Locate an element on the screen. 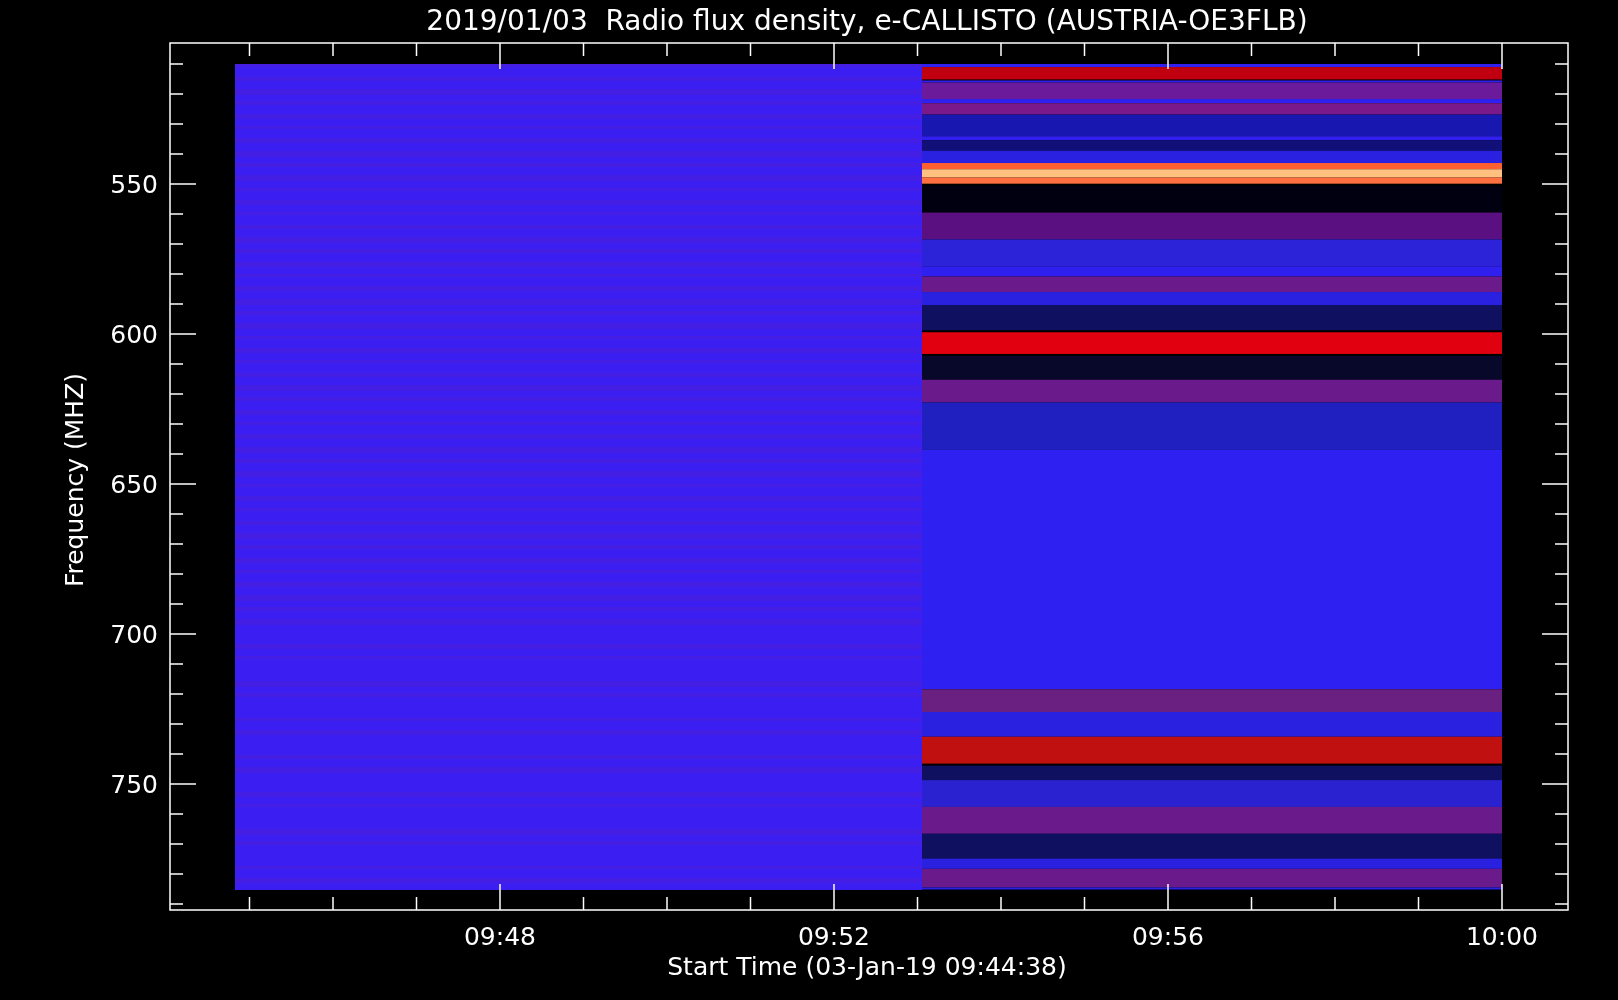  y-axis-label: Frequency (MHZ) is located at coordinates (74, 480).